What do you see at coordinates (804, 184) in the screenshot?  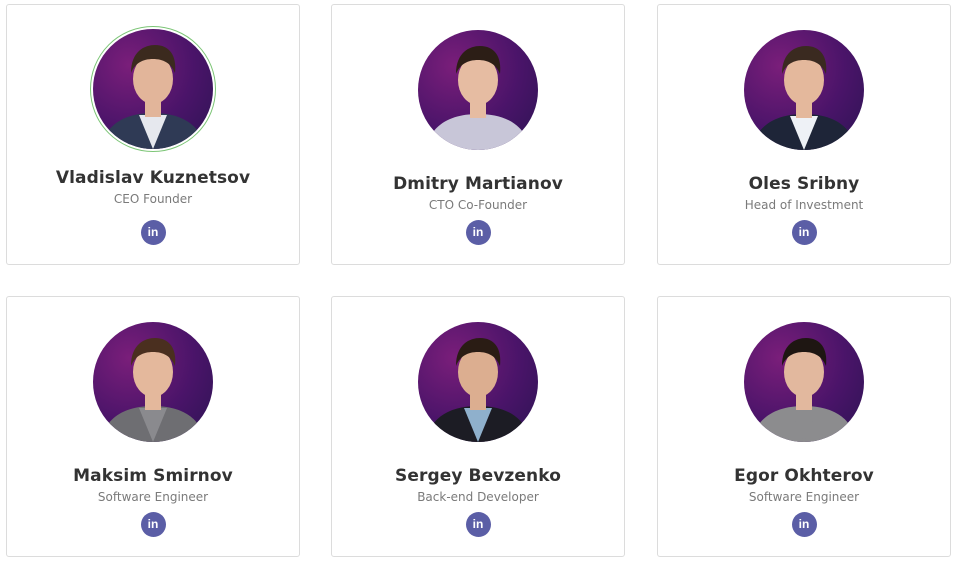 I see `member-name: Oles Sribny` at bounding box center [804, 184].